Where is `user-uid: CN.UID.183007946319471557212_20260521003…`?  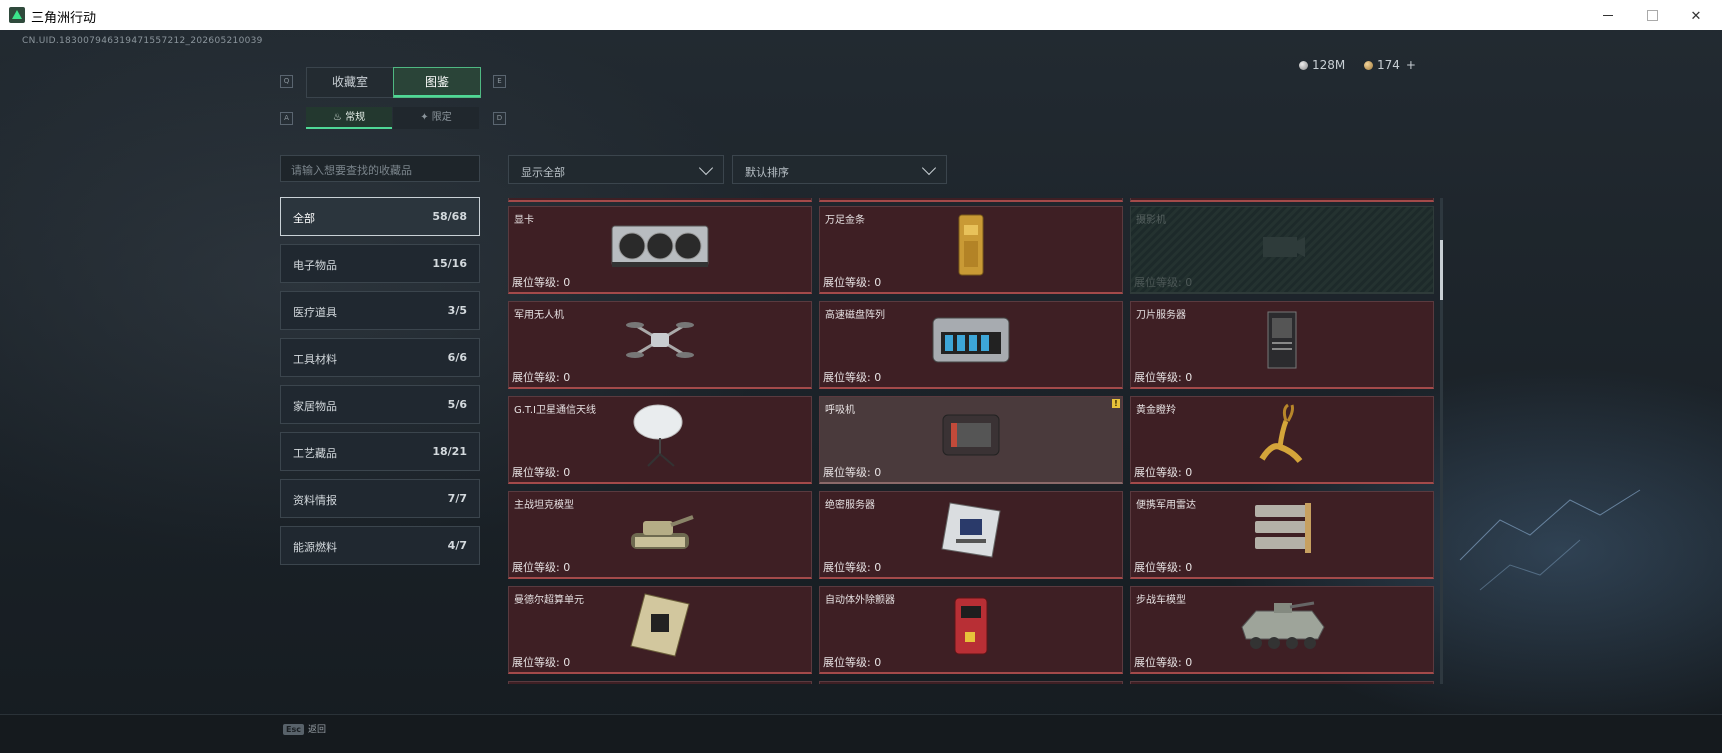 user-uid: CN.UID.183007946319471557212_20260521003… is located at coordinates (142, 41).